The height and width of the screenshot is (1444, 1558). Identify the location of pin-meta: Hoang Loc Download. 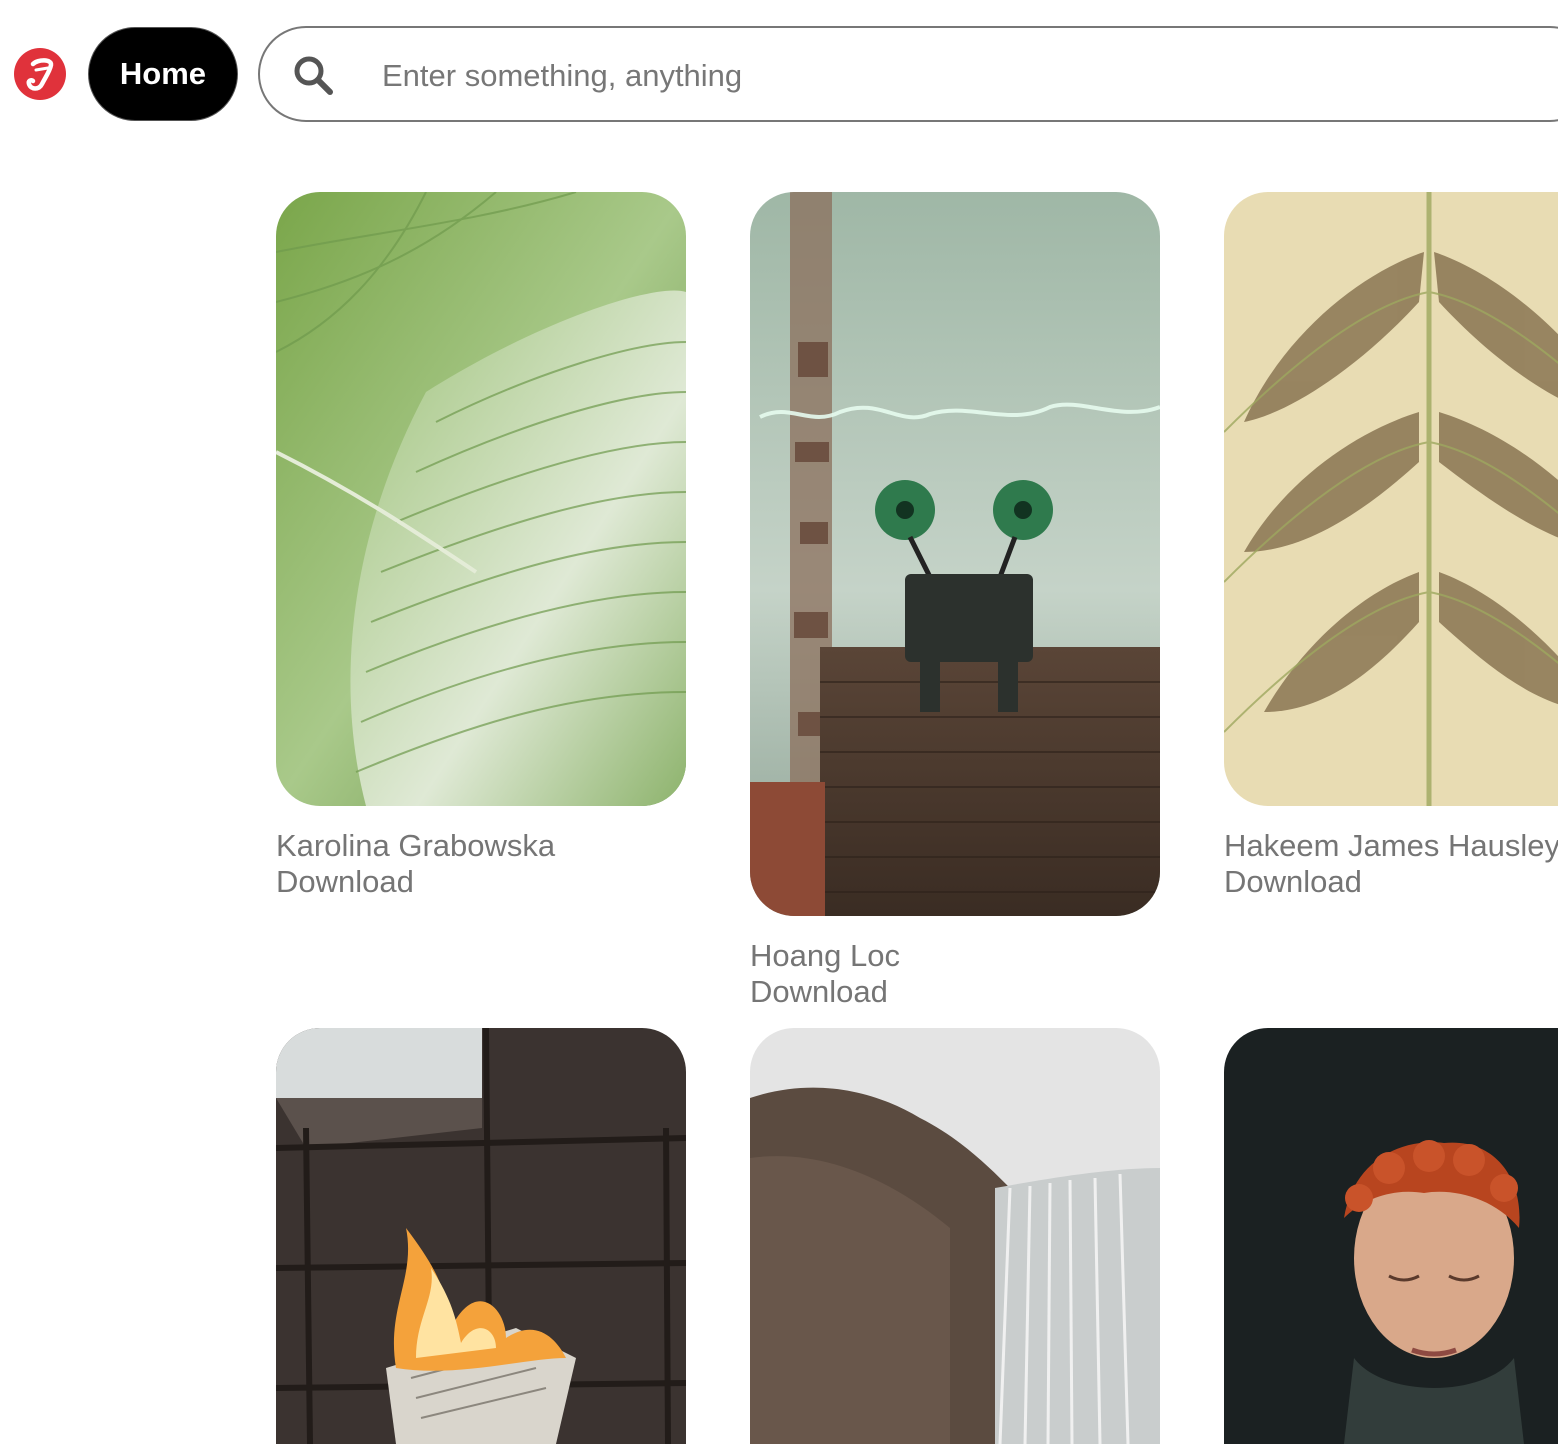
(825, 974).